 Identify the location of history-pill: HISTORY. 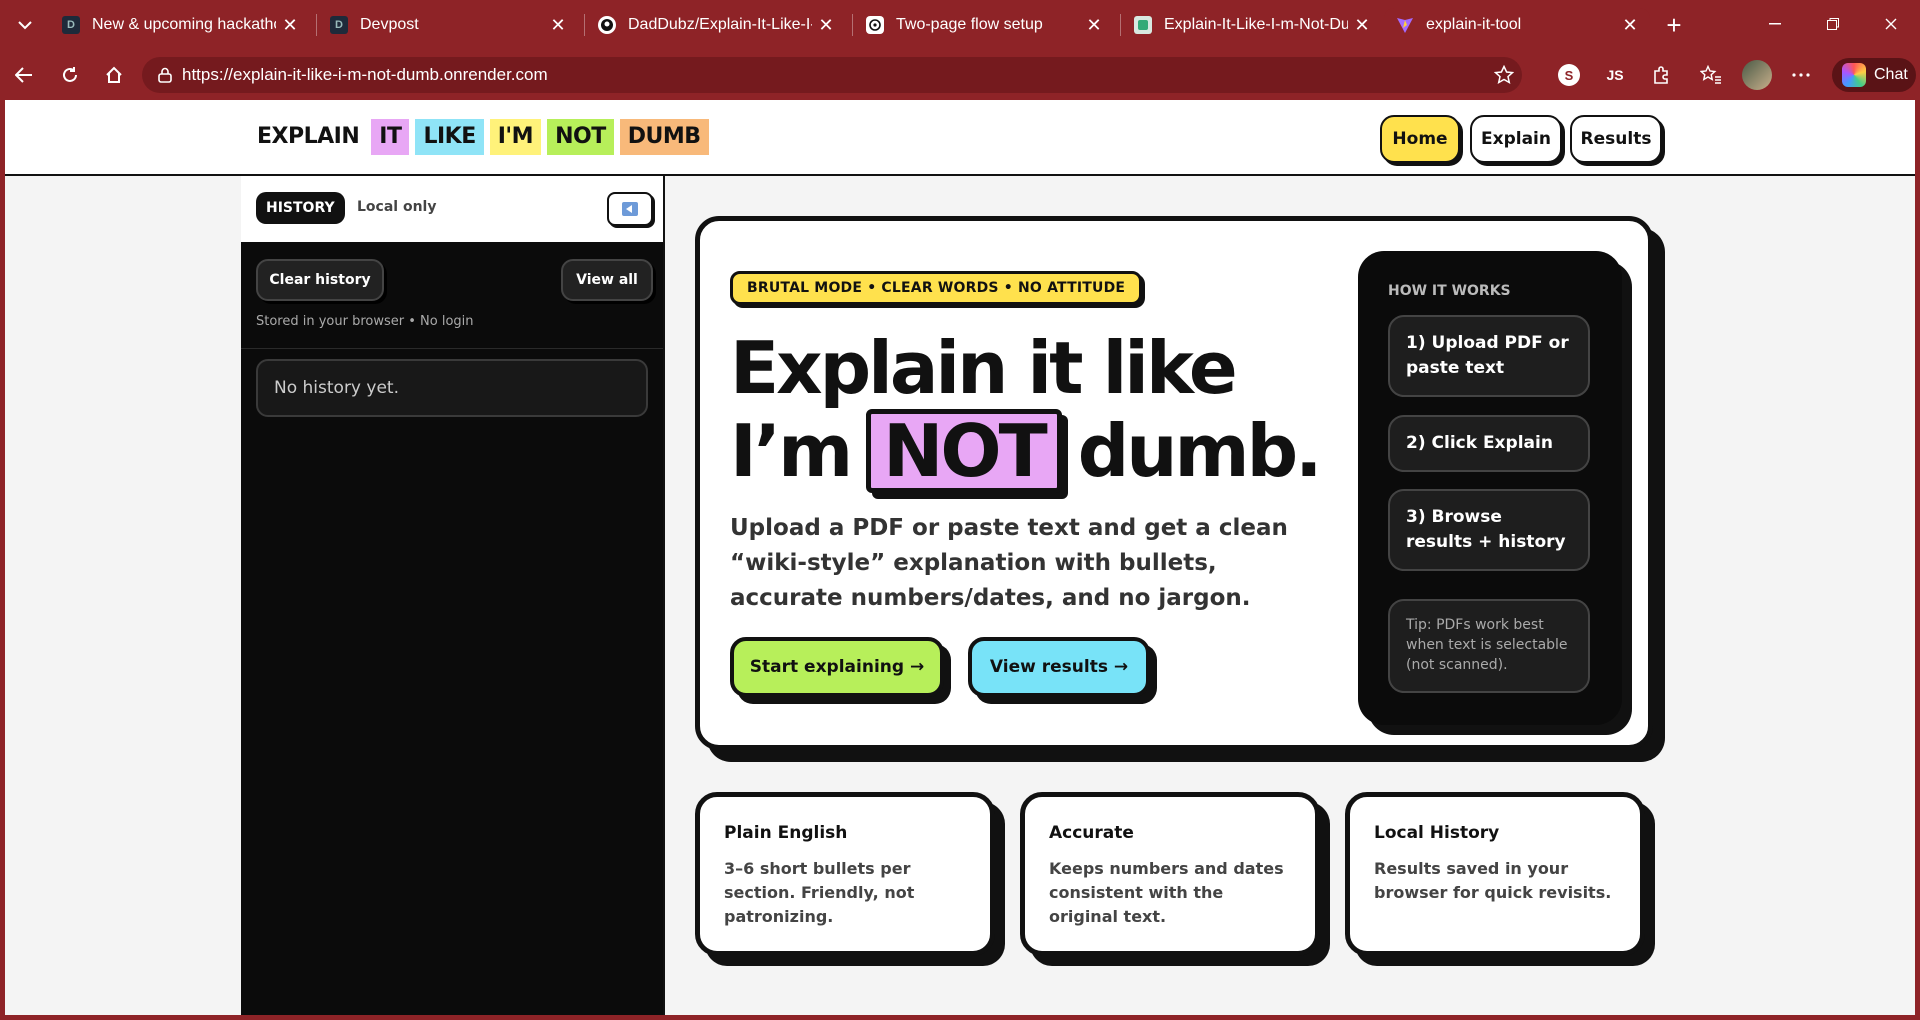
(300, 208).